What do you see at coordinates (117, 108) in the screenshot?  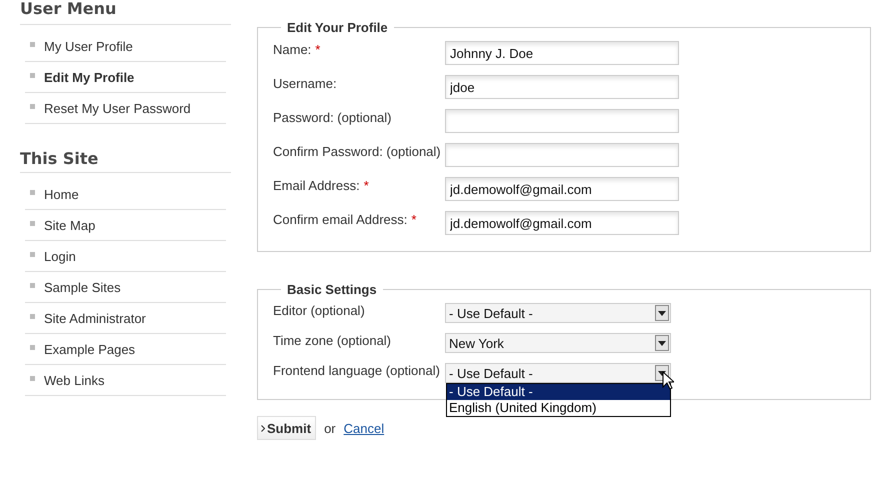 I see `sidebar-link: Reset My User Password` at bounding box center [117, 108].